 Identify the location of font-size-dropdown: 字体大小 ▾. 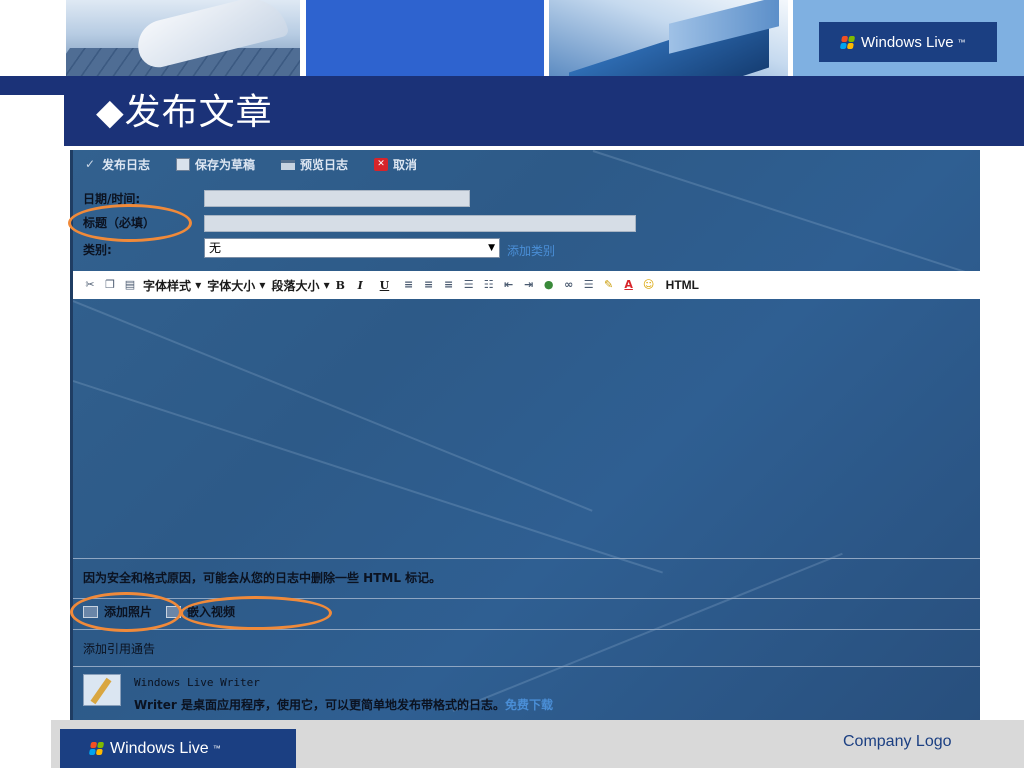
(236, 285).